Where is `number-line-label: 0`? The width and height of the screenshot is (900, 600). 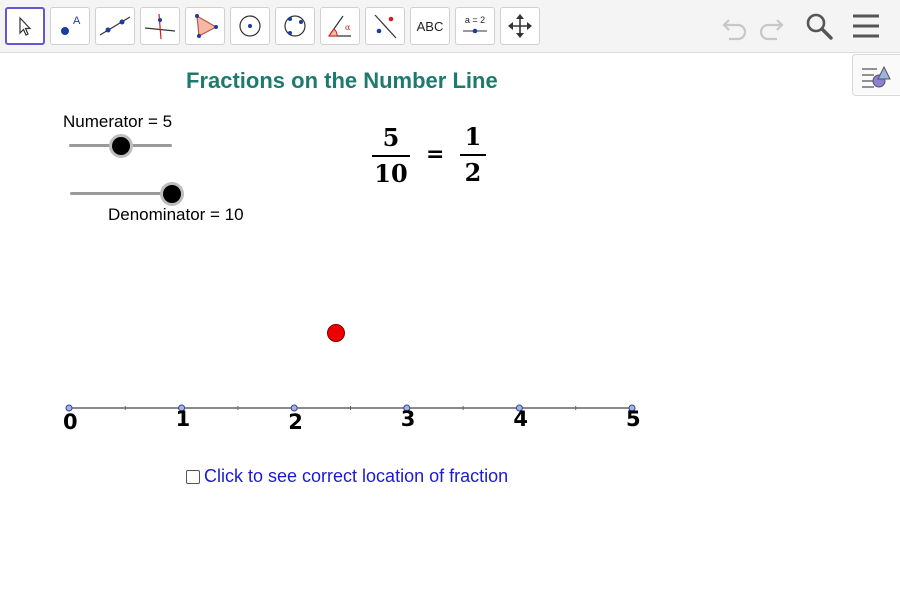 number-line-label: 0 is located at coordinates (70, 422).